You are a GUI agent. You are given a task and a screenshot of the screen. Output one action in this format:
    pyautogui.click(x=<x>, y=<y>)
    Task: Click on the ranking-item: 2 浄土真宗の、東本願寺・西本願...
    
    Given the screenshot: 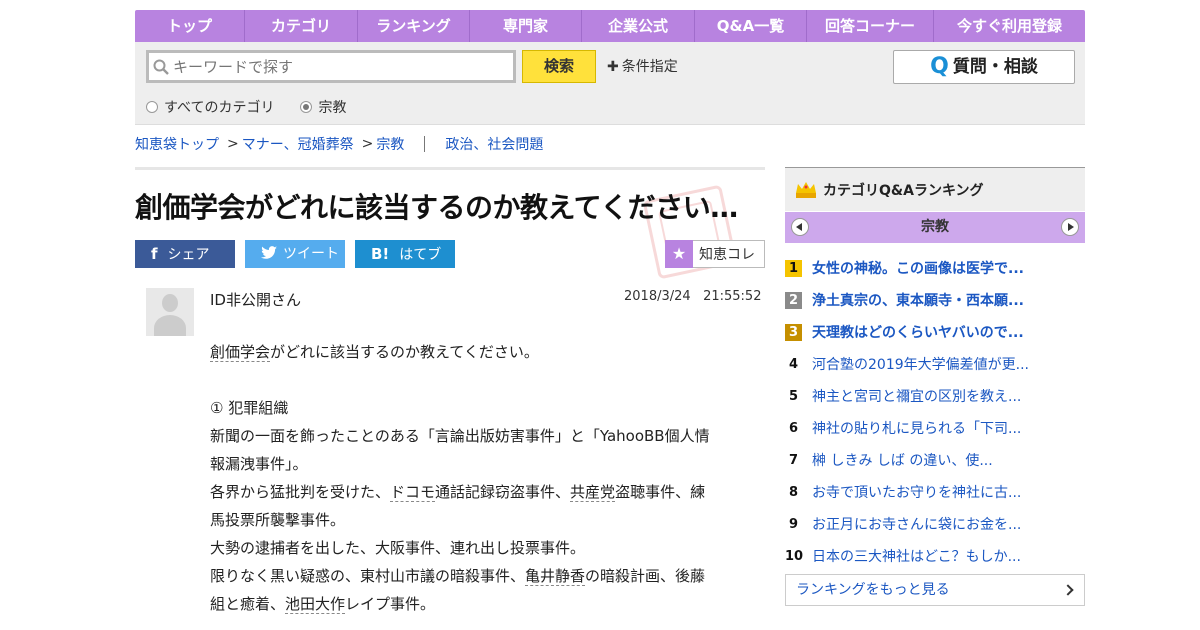 What is the action you would take?
    pyautogui.click(x=935, y=300)
    